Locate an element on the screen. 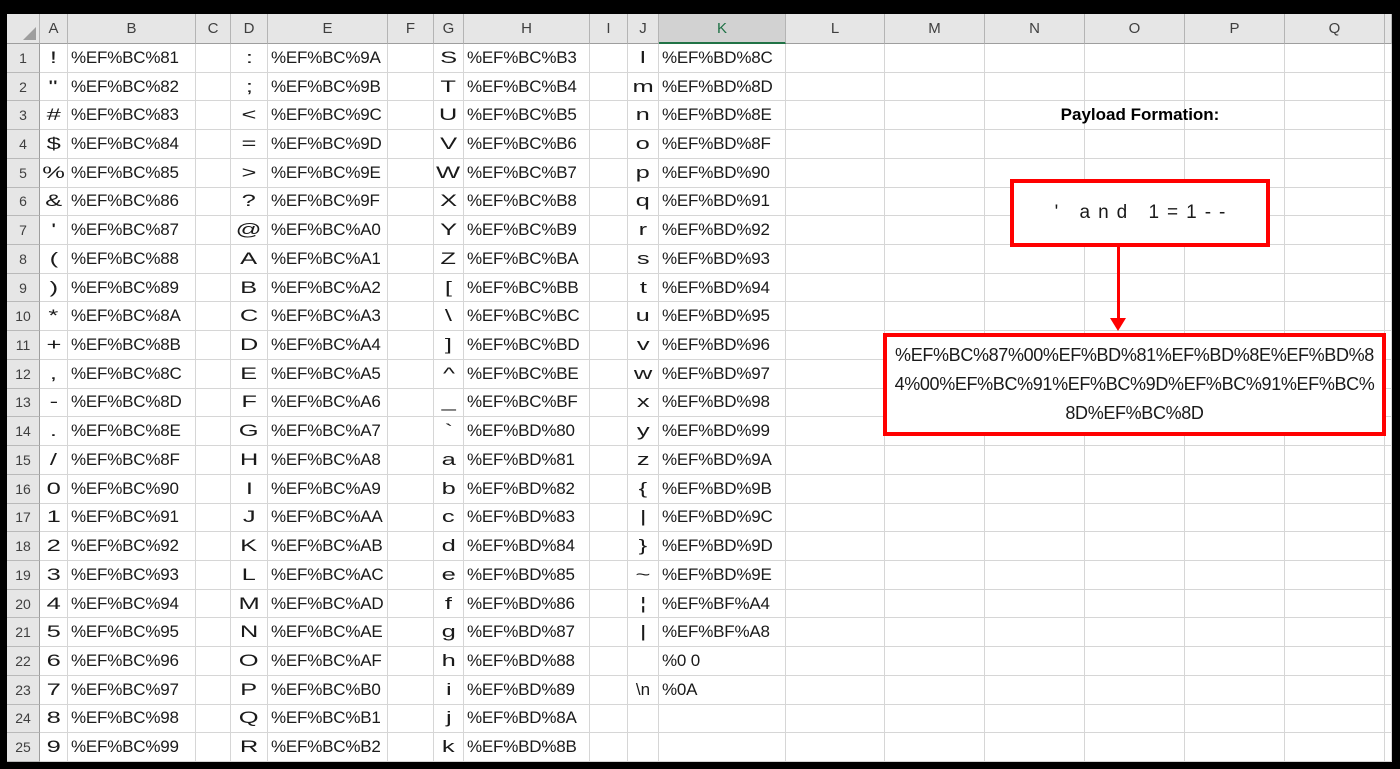 Image resolution: width=1400 pixels, height=769 pixels. cell-D5: > is located at coordinates (249, 173).